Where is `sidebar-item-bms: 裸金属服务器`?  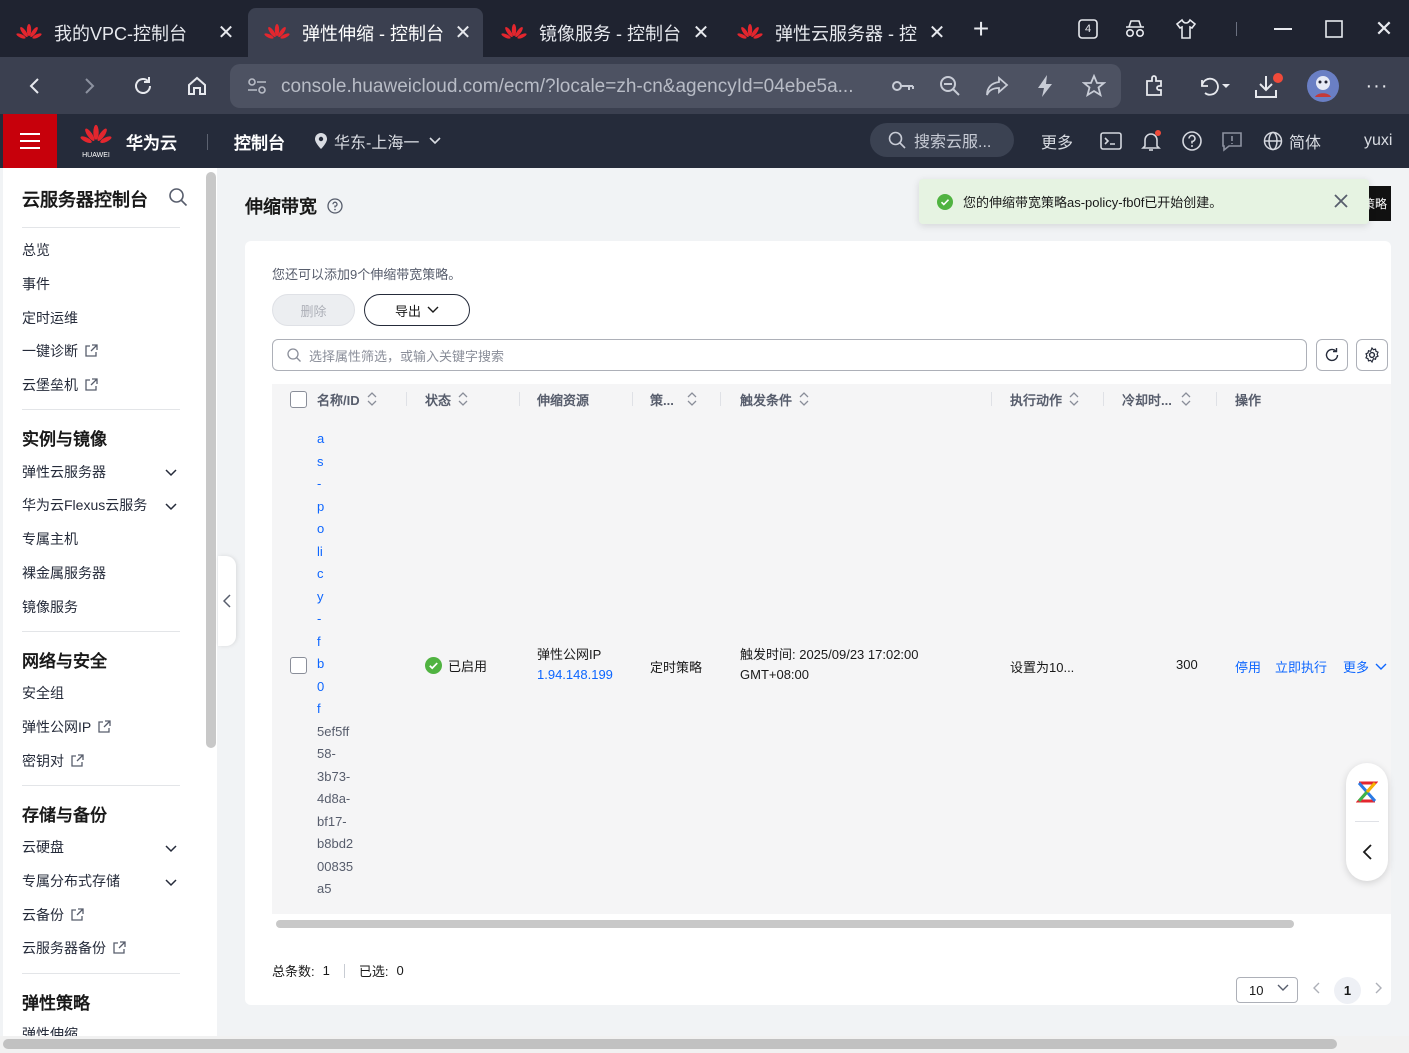 sidebar-item-bms: 裸金属服务器 is located at coordinates (64, 573).